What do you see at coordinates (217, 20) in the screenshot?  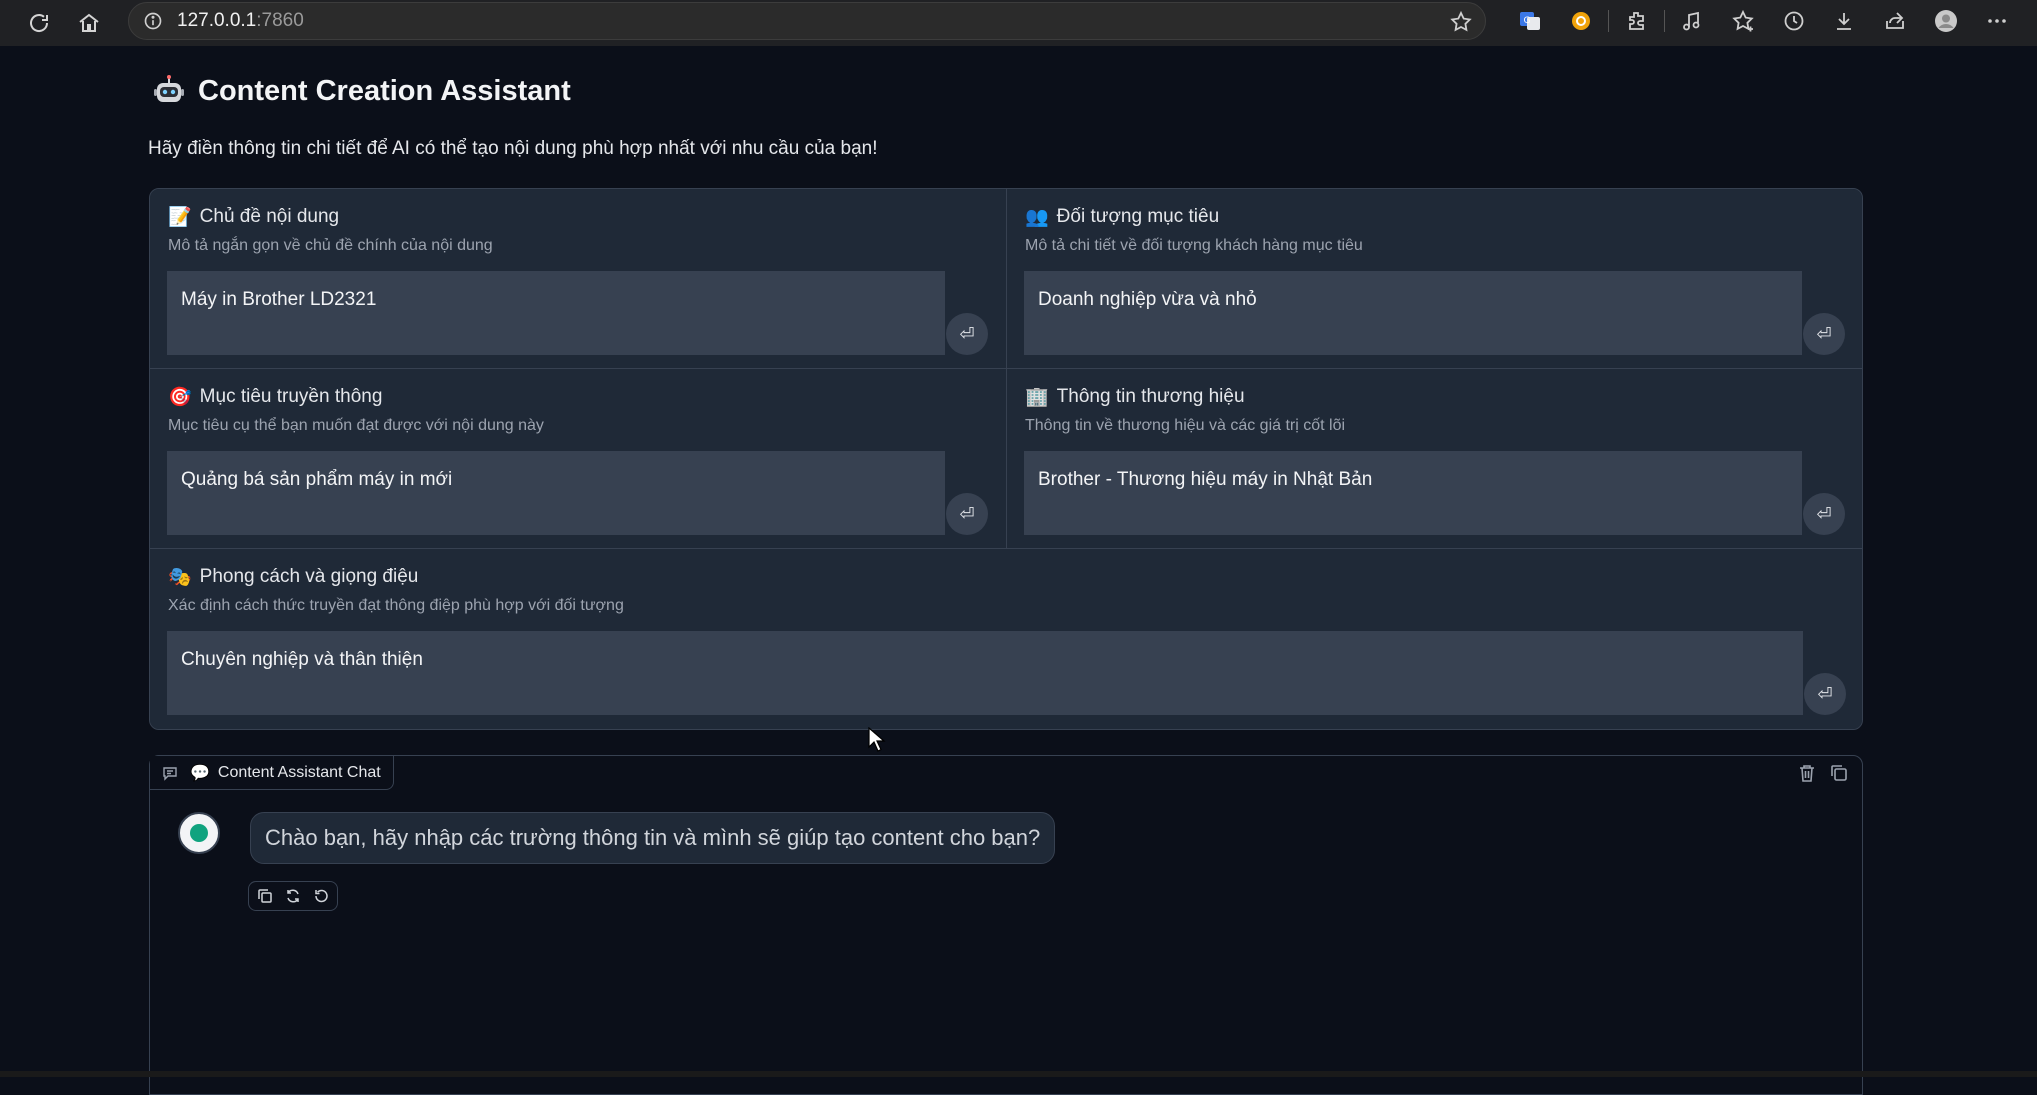 I see `url-host: 127.0.0.1` at bounding box center [217, 20].